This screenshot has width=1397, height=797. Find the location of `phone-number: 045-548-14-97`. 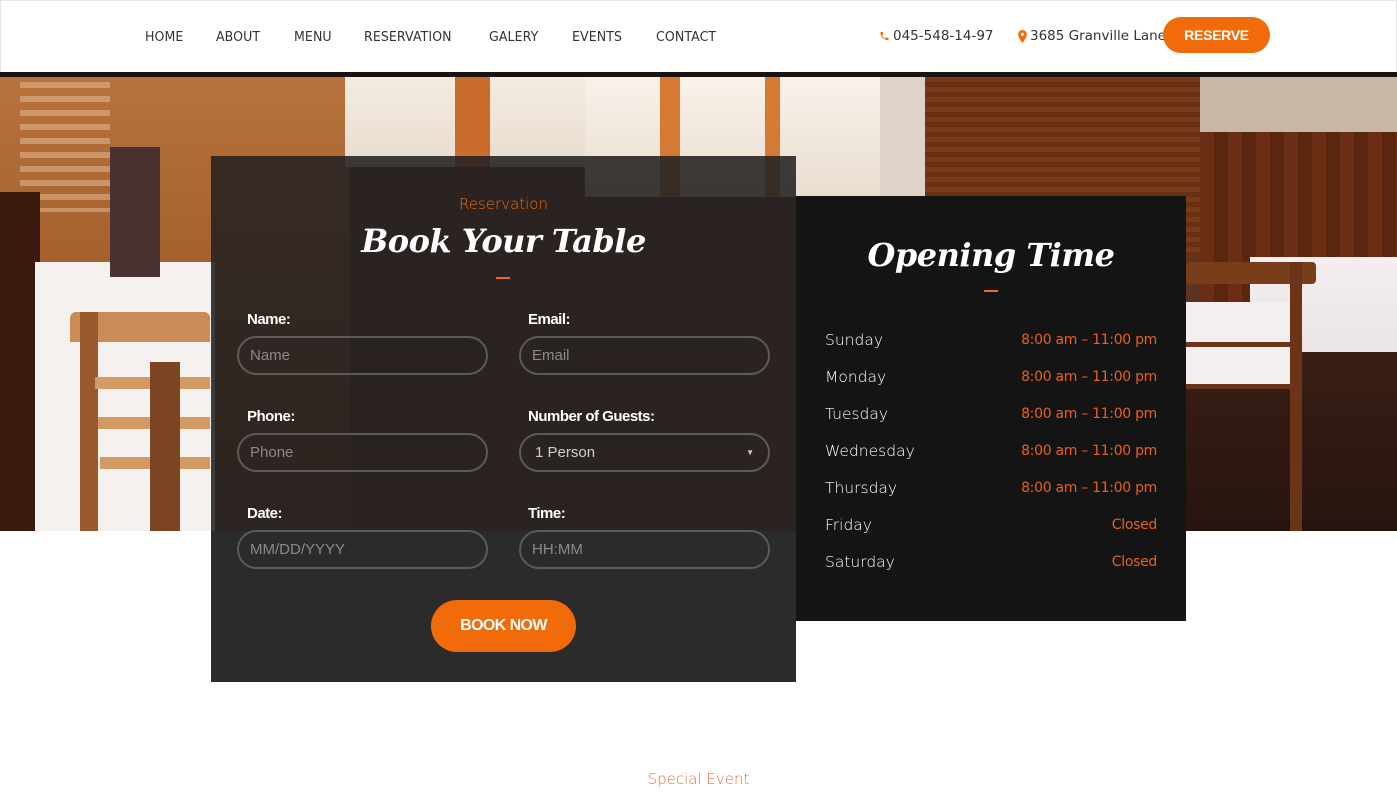

phone-number: 045-548-14-97 is located at coordinates (943, 36).